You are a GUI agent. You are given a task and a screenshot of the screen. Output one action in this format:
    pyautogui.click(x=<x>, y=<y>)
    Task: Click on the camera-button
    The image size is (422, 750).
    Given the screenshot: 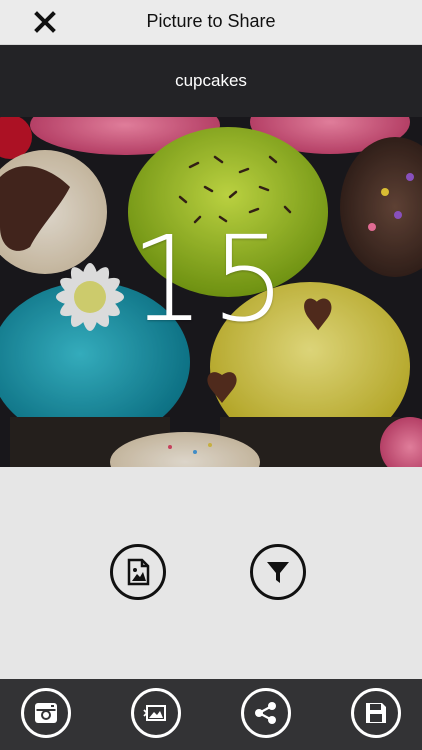 What is the action you would take?
    pyautogui.click(x=46, y=713)
    